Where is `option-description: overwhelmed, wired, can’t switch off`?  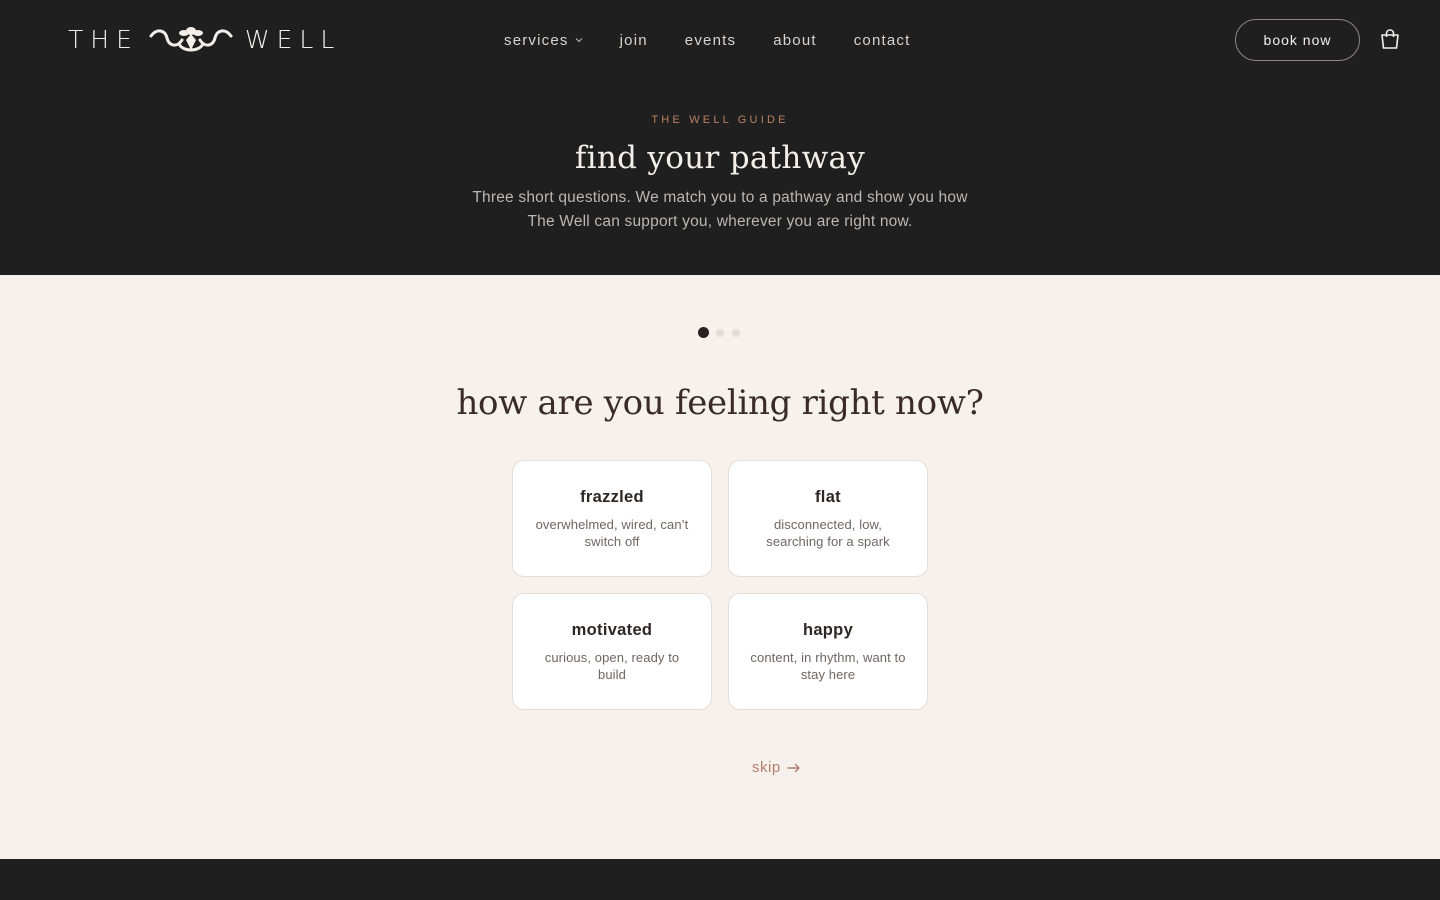 option-description: overwhelmed, wired, can’t switch off is located at coordinates (612, 533).